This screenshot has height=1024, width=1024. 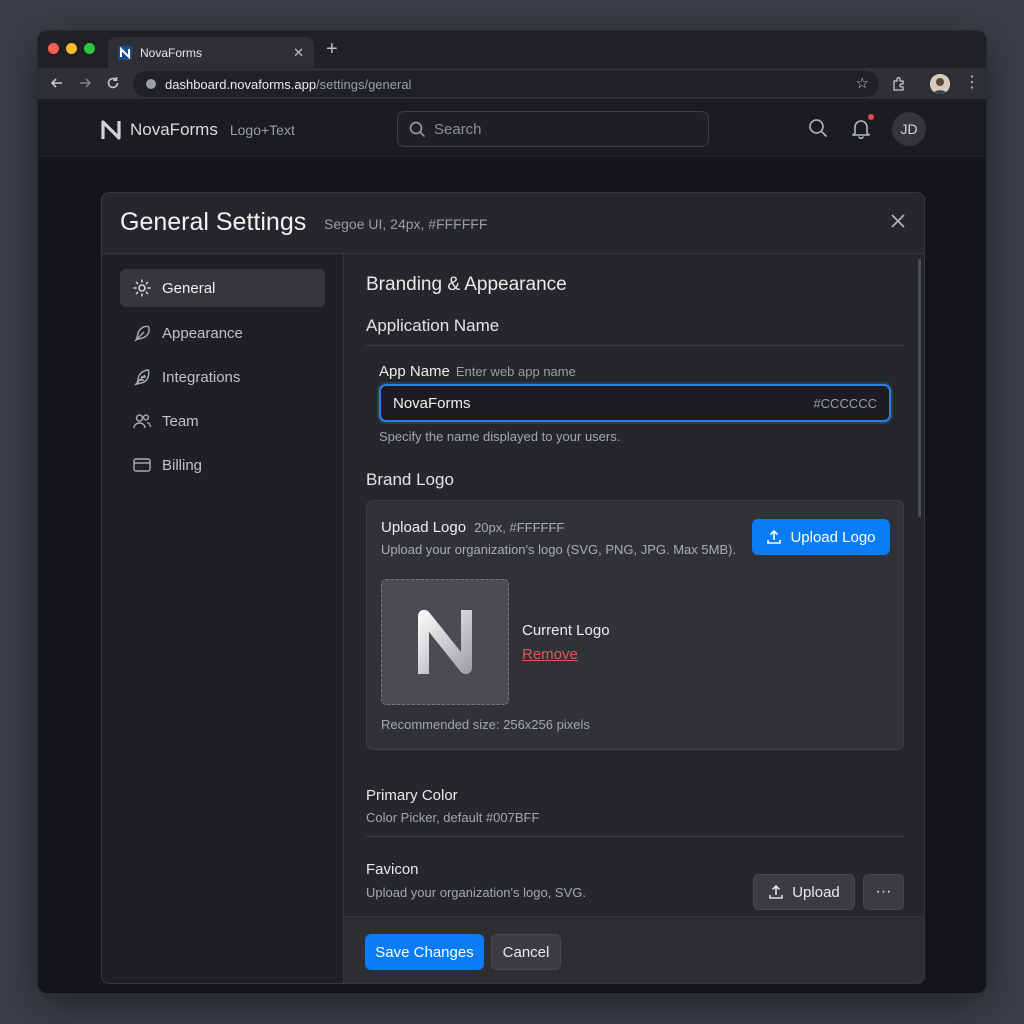 I want to click on profile-avatar, so click(x=940, y=84).